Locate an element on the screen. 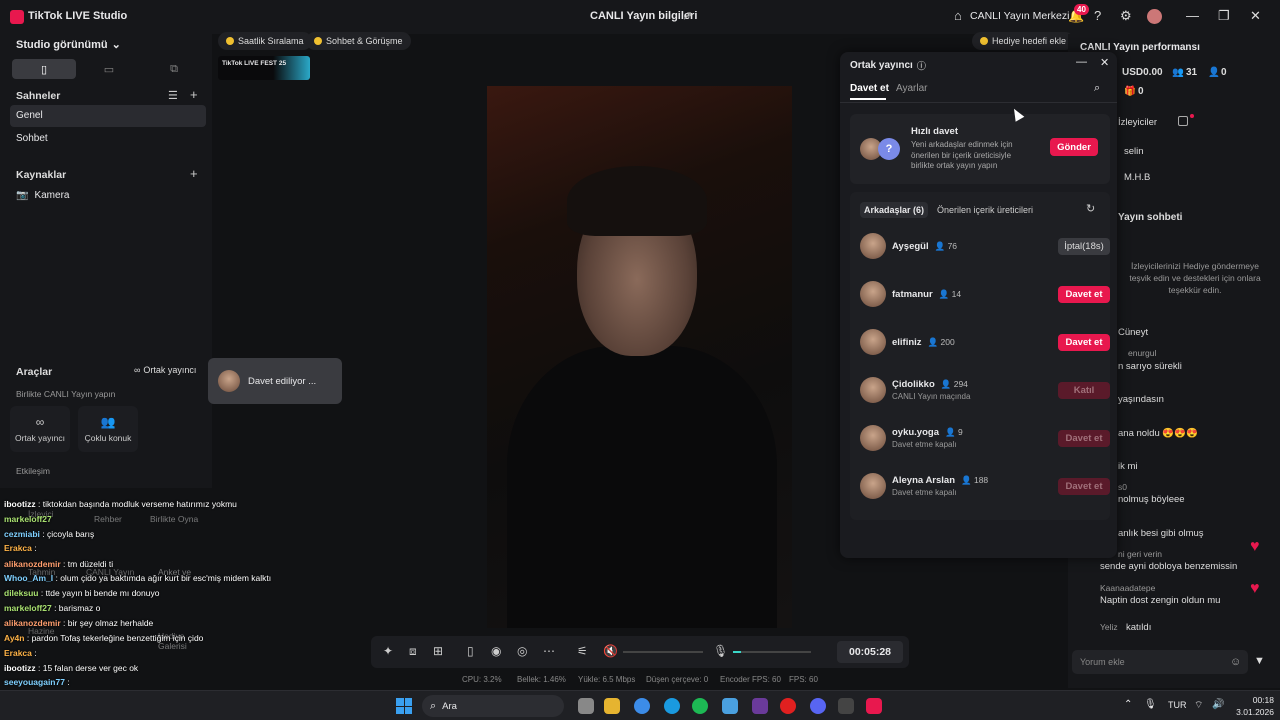  comment-input: Yorum ekle is located at coordinates (1160, 662).